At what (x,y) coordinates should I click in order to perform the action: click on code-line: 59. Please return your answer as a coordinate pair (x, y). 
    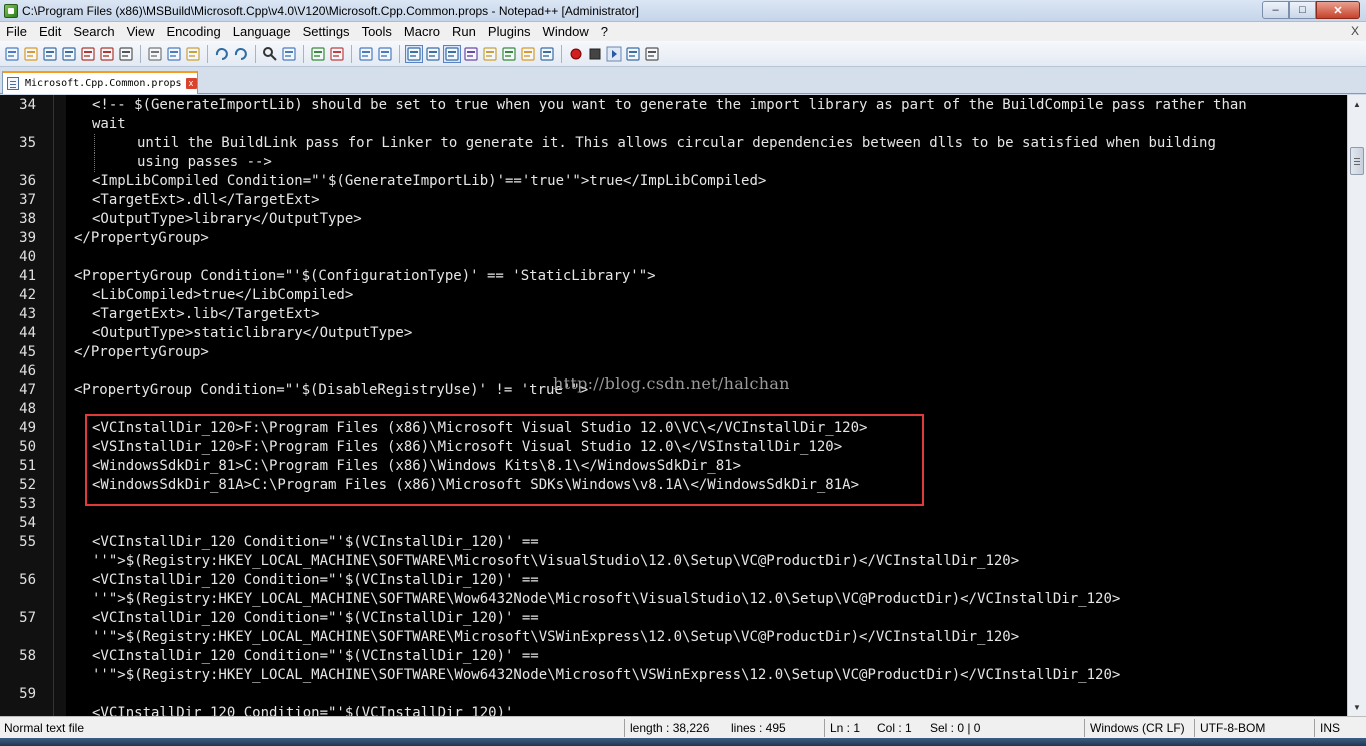
    Looking at the image, I should click on (673, 694).